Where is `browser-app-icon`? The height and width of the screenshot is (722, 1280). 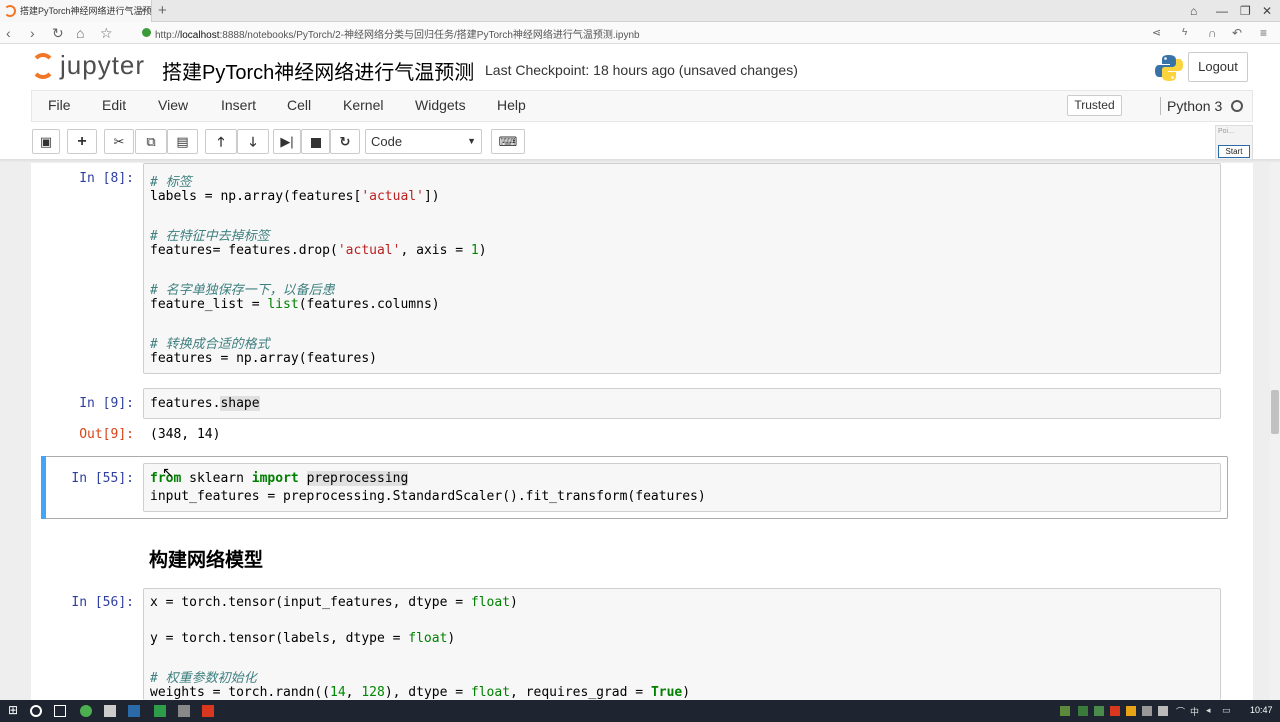 browser-app-icon is located at coordinates (208, 711).